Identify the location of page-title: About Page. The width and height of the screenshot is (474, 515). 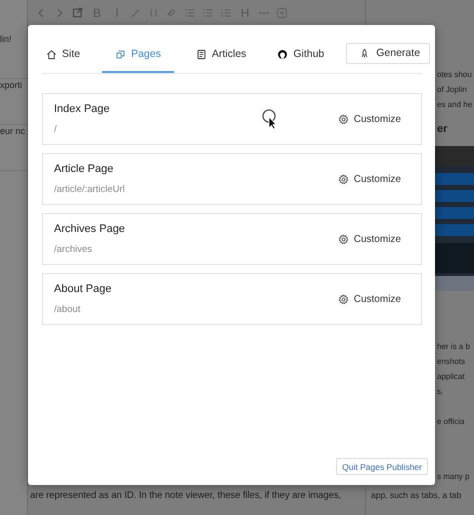
(83, 289).